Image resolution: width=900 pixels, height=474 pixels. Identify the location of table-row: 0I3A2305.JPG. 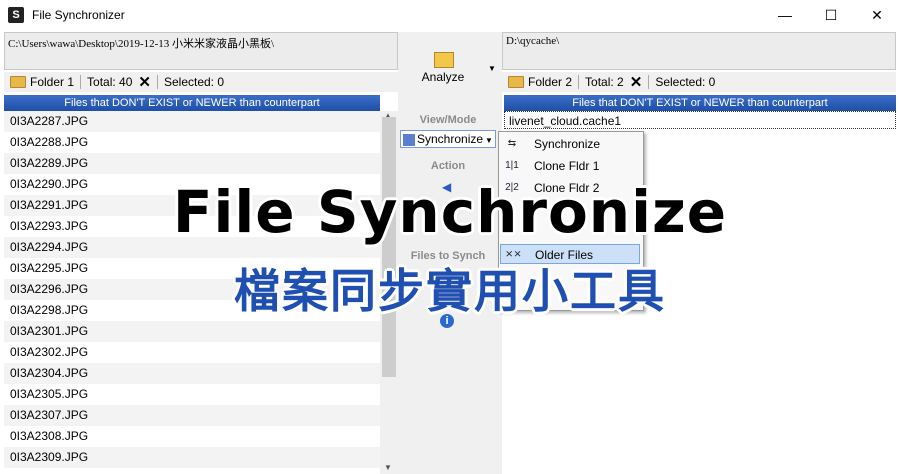
(192, 394).